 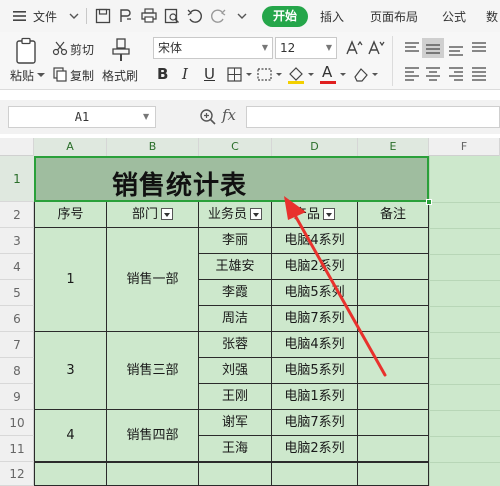 I want to click on tab-data: 数, so click(x=492, y=16).